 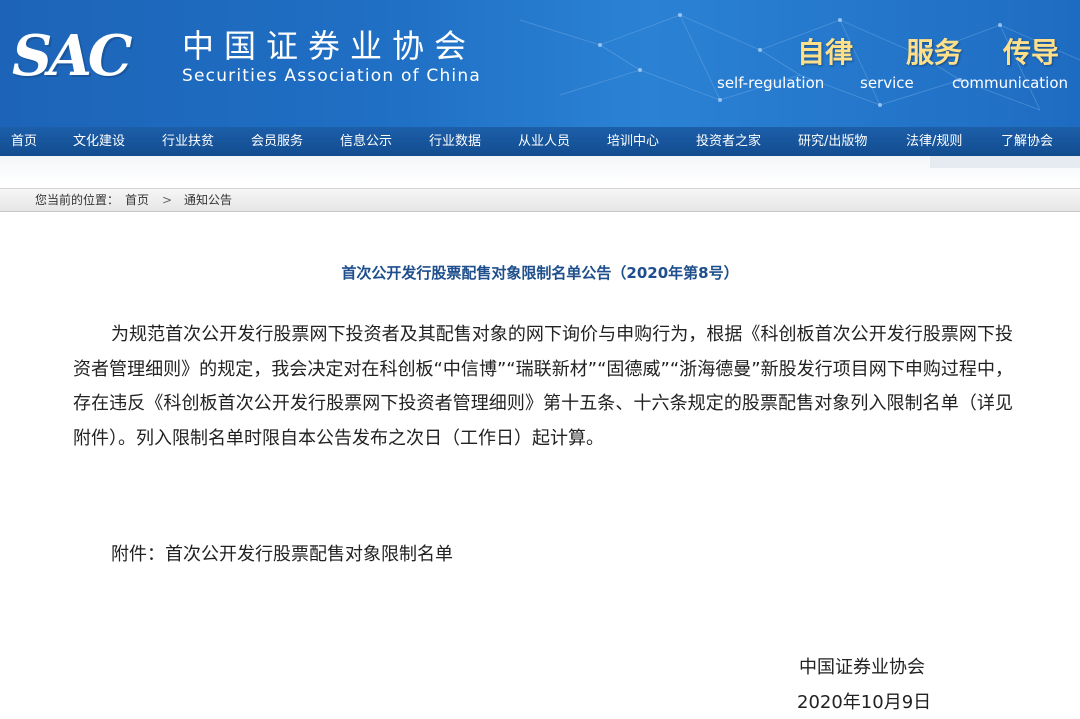 What do you see at coordinates (540, 273) in the screenshot?
I see `article-title: 首次公开发行股票配售对象限制名单公告（2020年第8号）` at bounding box center [540, 273].